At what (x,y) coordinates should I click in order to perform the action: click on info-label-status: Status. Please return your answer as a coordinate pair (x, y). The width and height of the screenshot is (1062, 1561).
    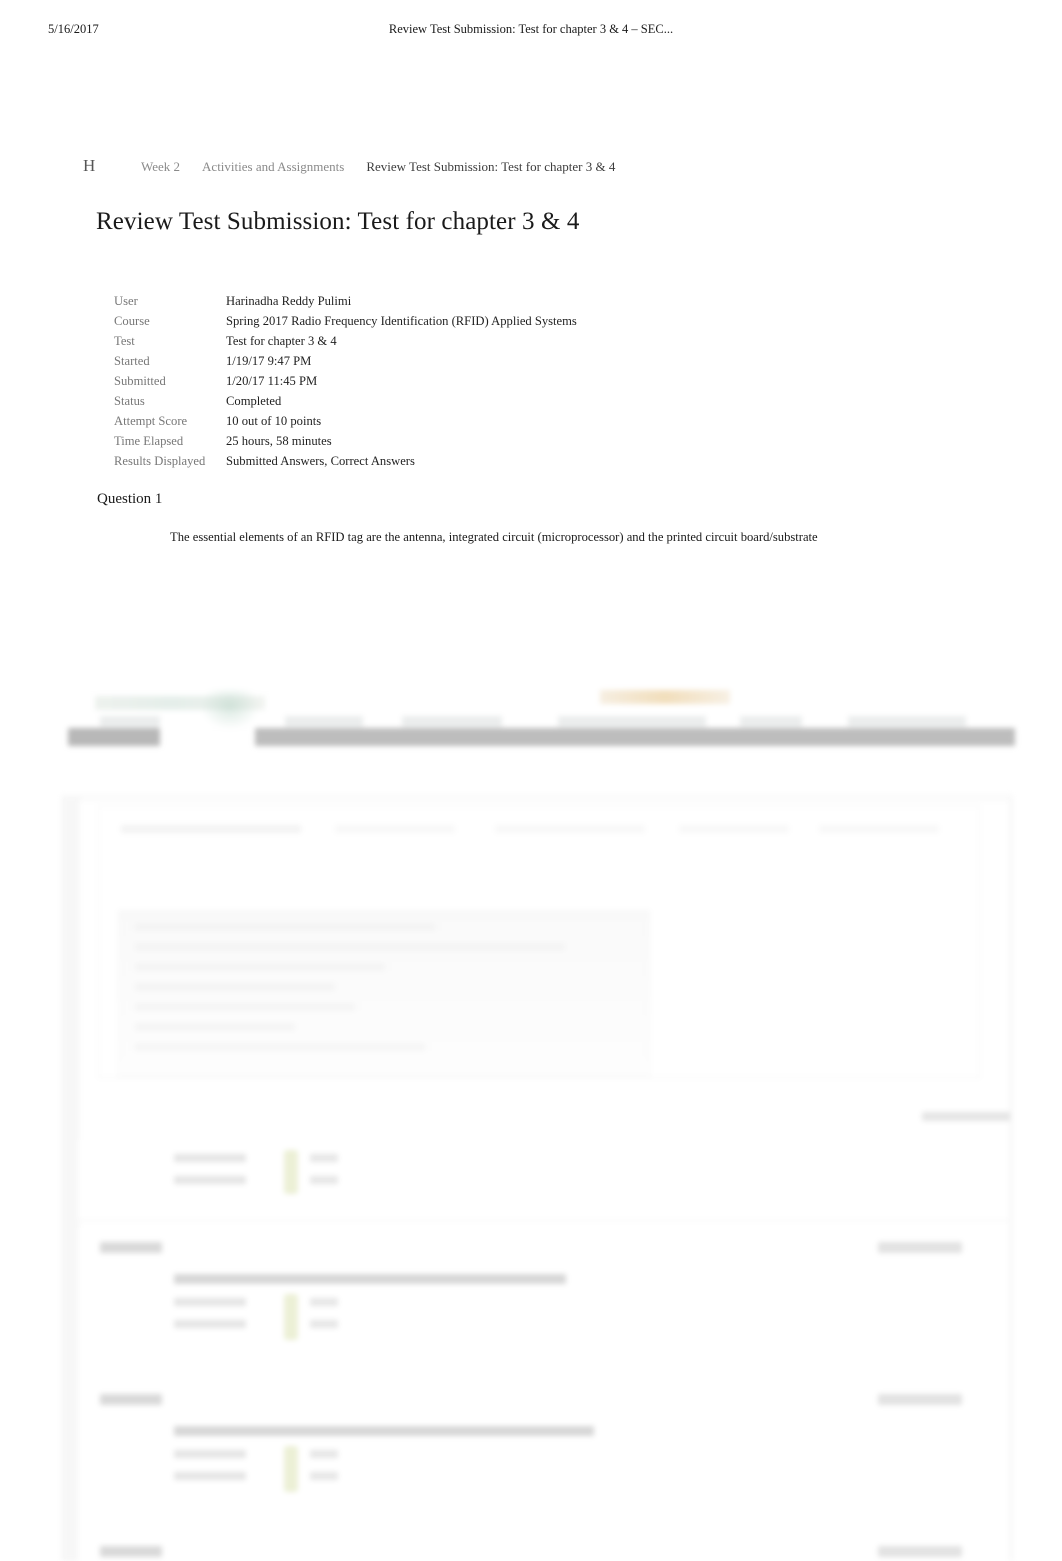
    Looking at the image, I should click on (129, 401).